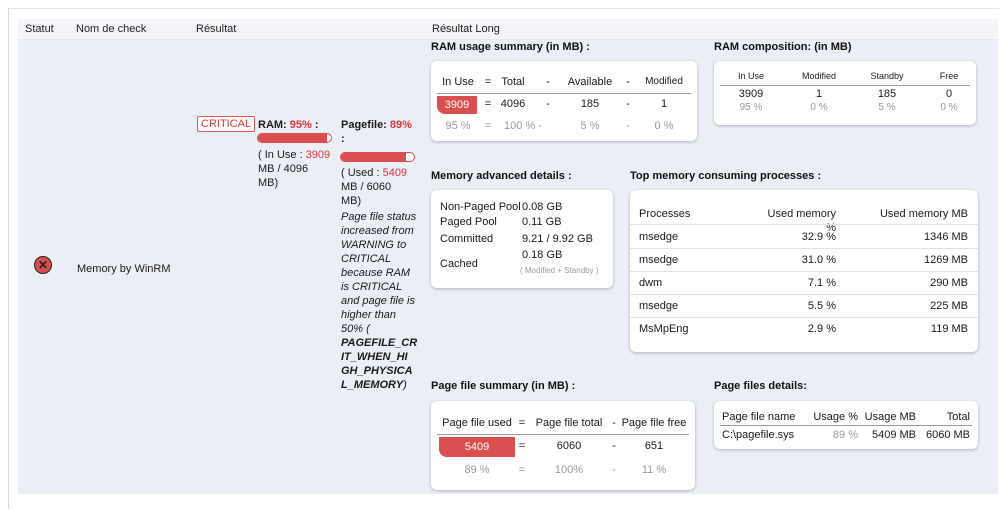 Image resolution: width=1005 pixels, height=510 pixels. What do you see at coordinates (887, 76) in the screenshot?
I see `ram-comp-h-standby: Standby` at bounding box center [887, 76].